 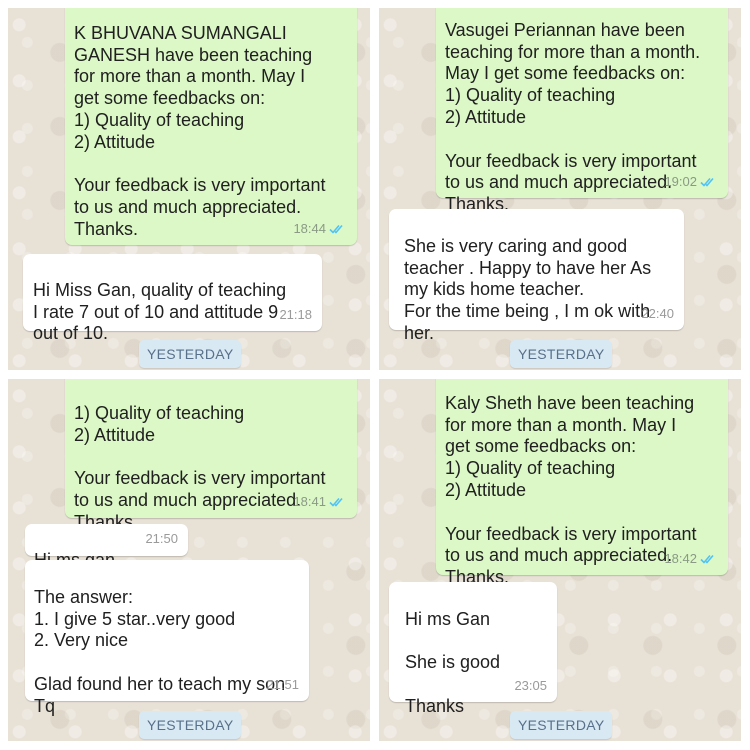 I want to click on message-meta: 19:02, so click(x=691, y=182).